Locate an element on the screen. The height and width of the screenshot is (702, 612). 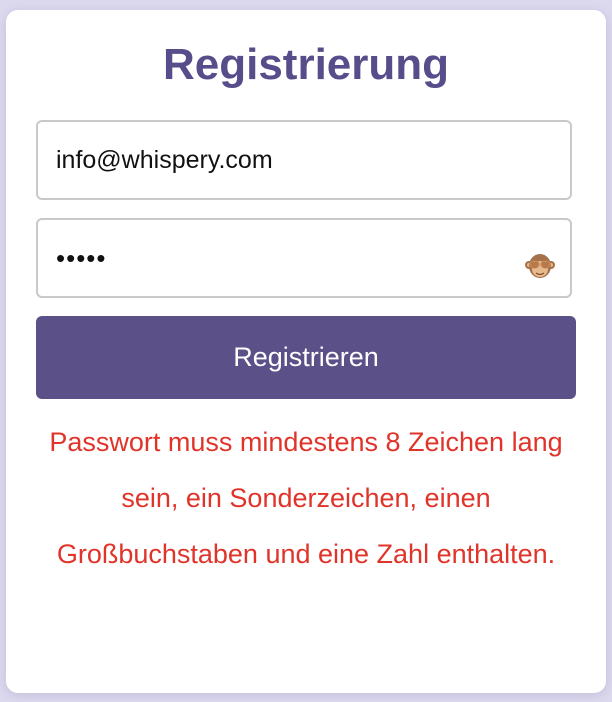
email-field is located at coordinates (277, 160).